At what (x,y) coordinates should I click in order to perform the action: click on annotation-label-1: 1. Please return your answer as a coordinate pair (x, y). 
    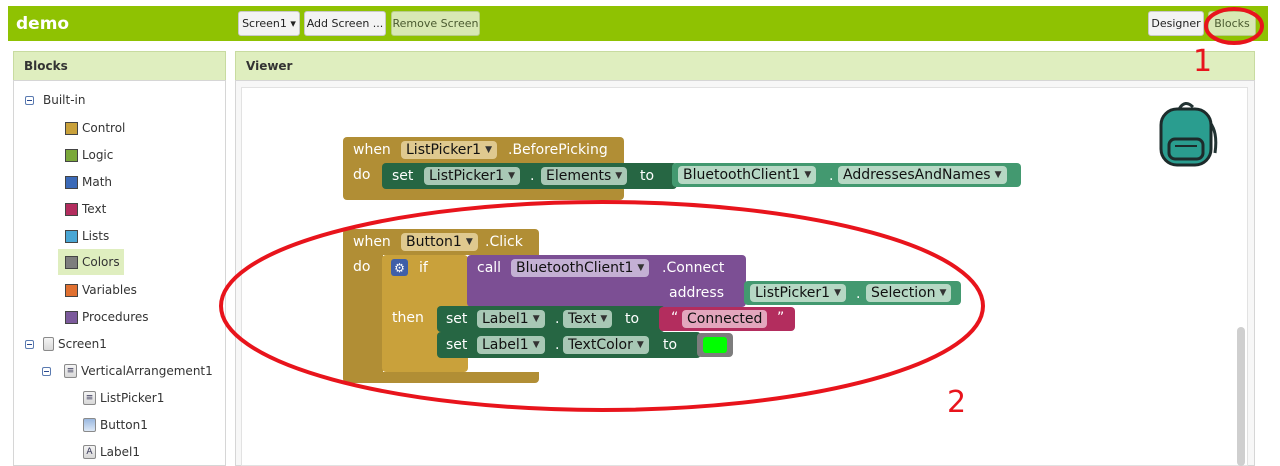
    Looking at the image, I should click on (1203, 61).